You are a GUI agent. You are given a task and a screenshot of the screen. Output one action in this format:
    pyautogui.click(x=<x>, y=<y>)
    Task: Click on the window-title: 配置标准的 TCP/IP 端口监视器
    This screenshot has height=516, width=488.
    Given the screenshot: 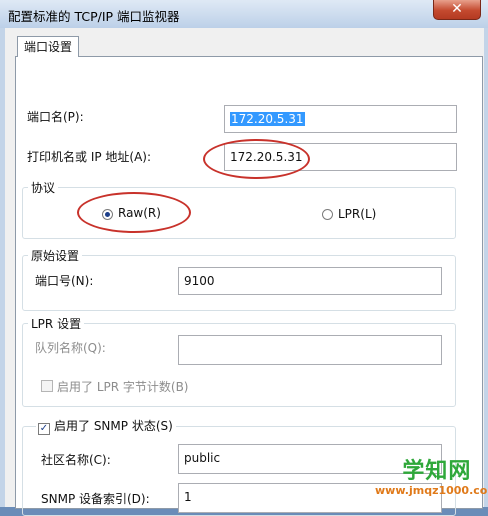 What is the action you would take?
    pyautogui.click(x=94, y=16)
    